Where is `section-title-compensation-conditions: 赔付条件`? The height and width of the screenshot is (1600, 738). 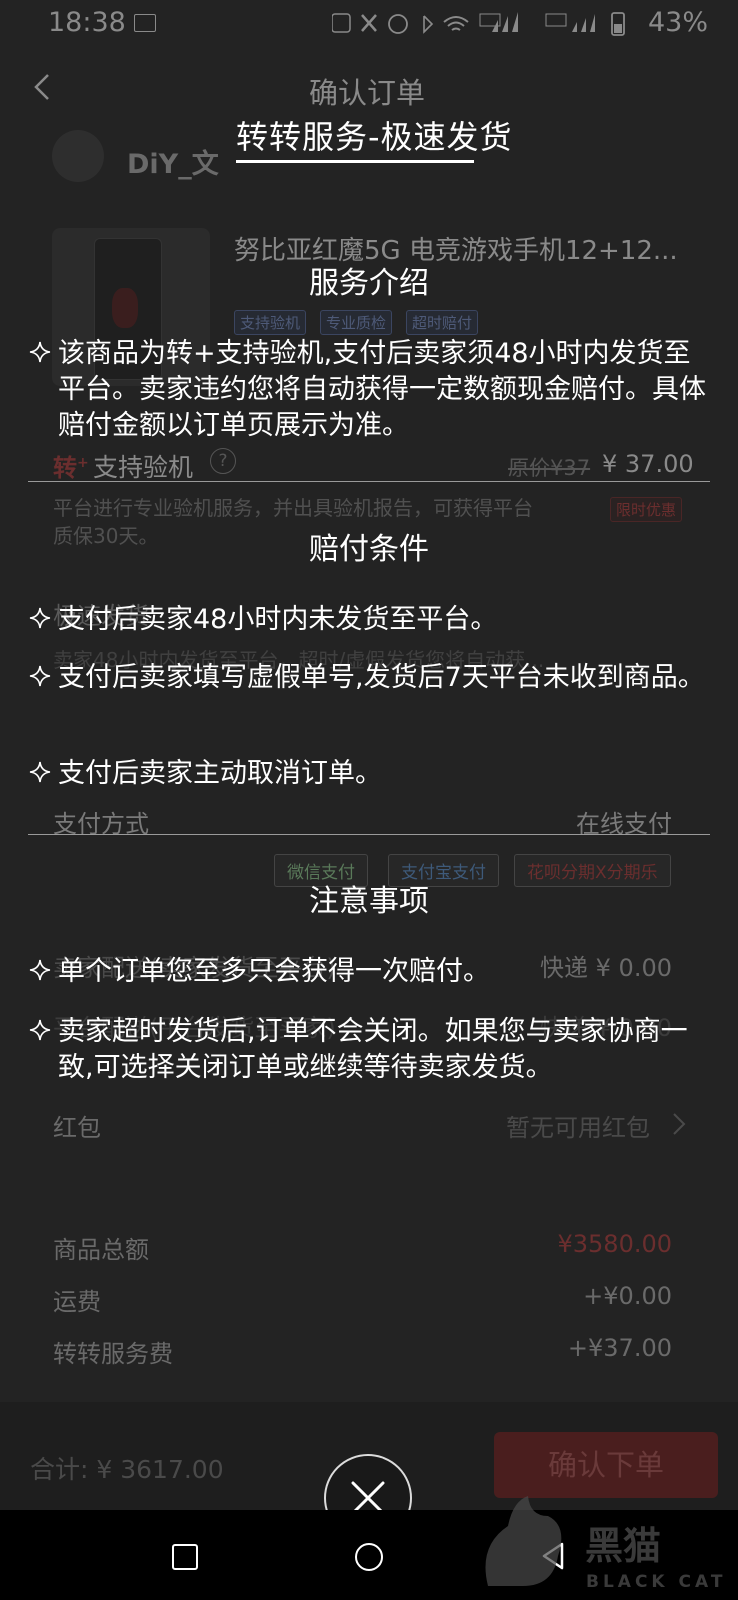
section-title-compensation-conditions: 赔付条件 is located at coordinates (369, 549).